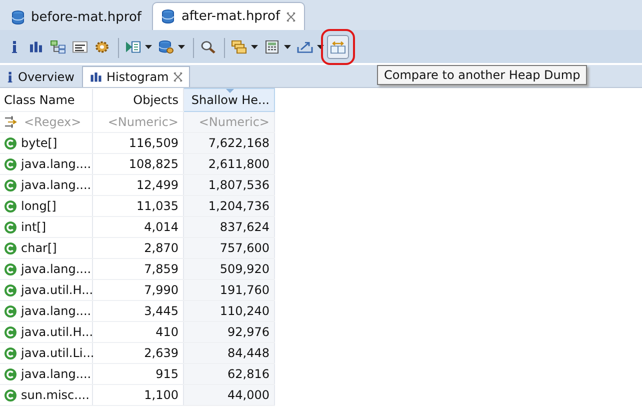 The image size is (642, 408). What do you see at coordinates (58, 47) in the screenshot?
I see `tree-icon` at bounding box center [58, 47].